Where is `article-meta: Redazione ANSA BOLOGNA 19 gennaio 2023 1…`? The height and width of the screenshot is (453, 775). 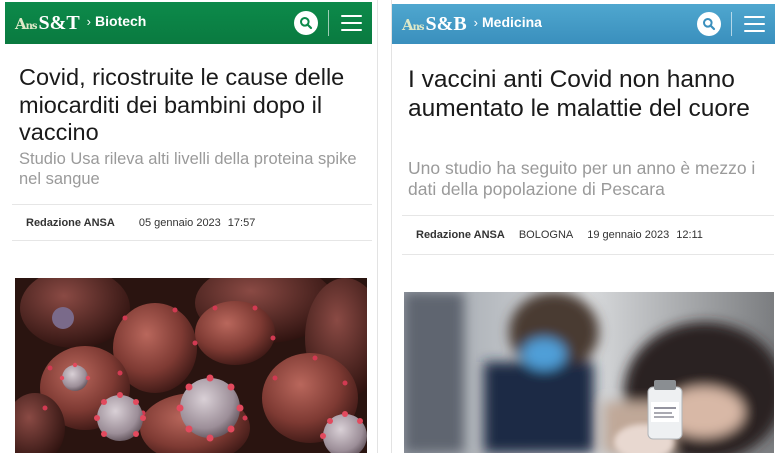 article-meta: Redazione ANSA BOLOGNA 19 gennaio 2023 1… is located at coordinates (588, 235).